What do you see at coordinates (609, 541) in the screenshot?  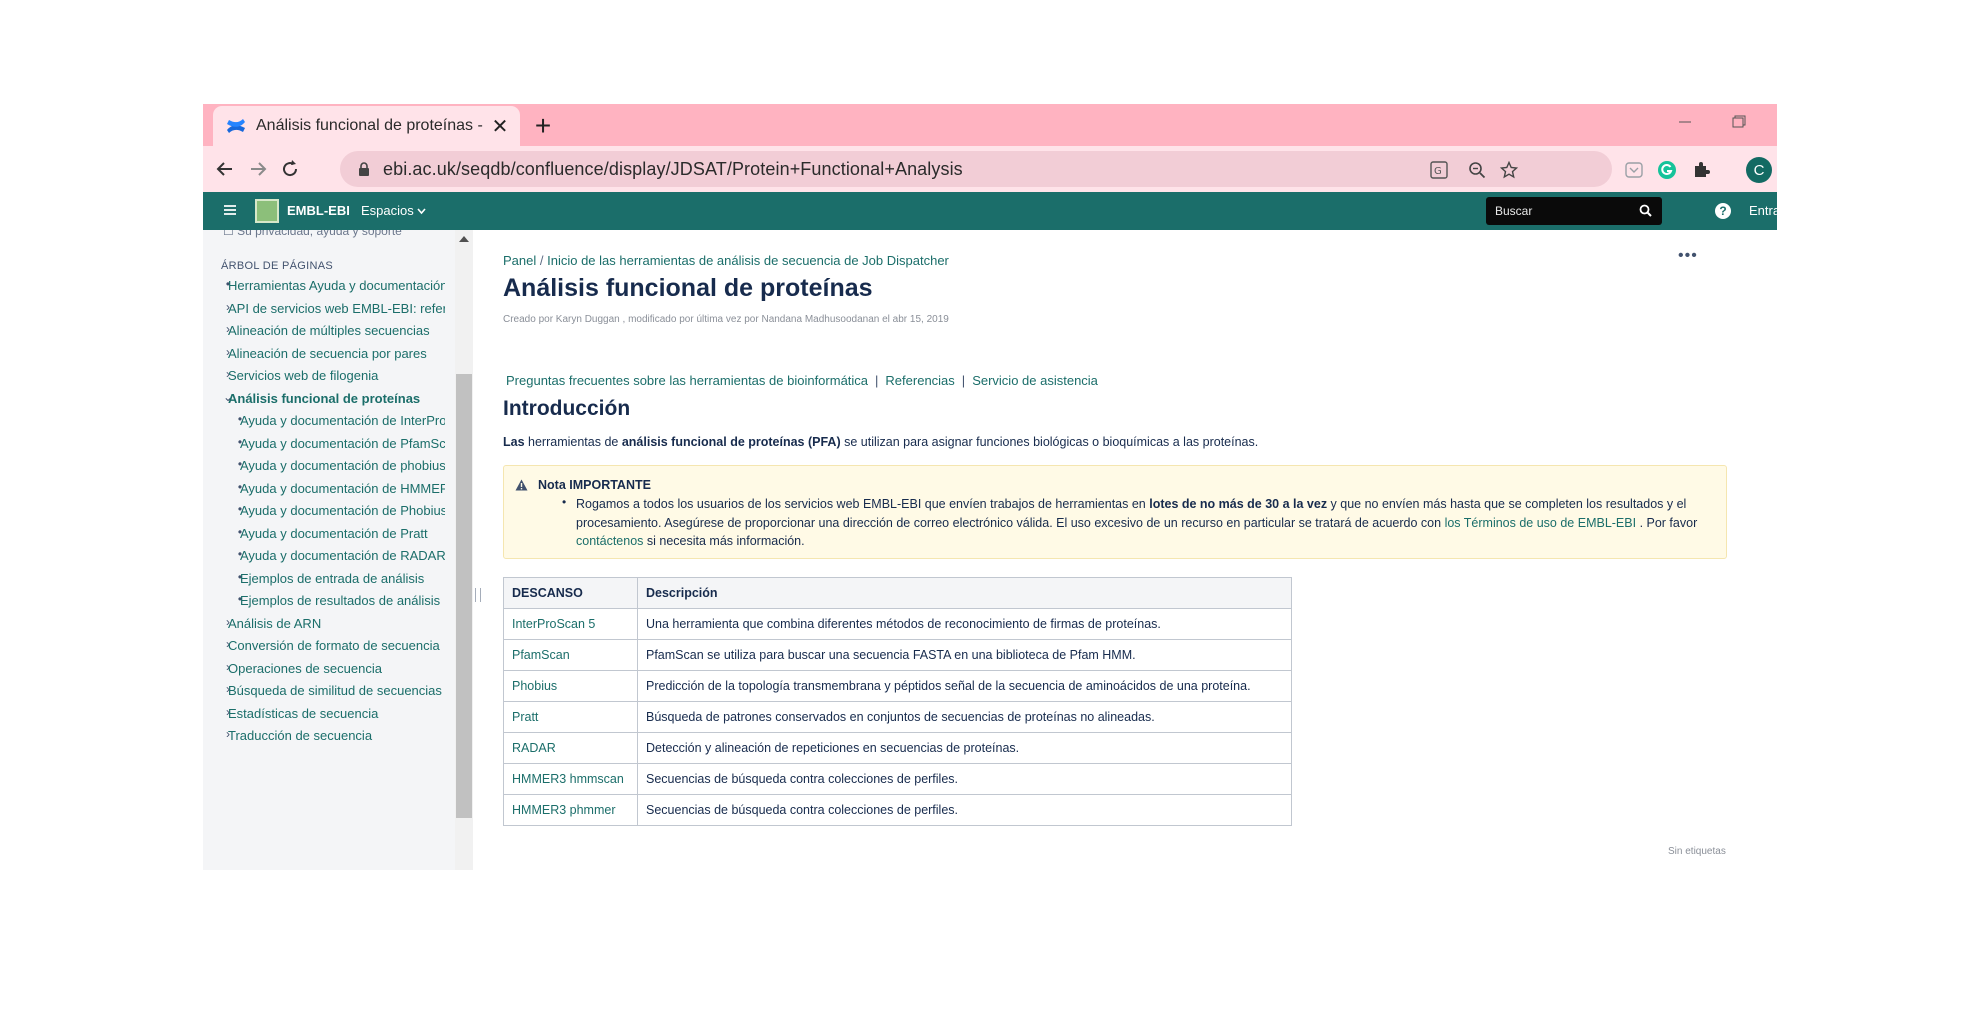 I see `contact-link: contáctenos` at bounding box center [609, 541].